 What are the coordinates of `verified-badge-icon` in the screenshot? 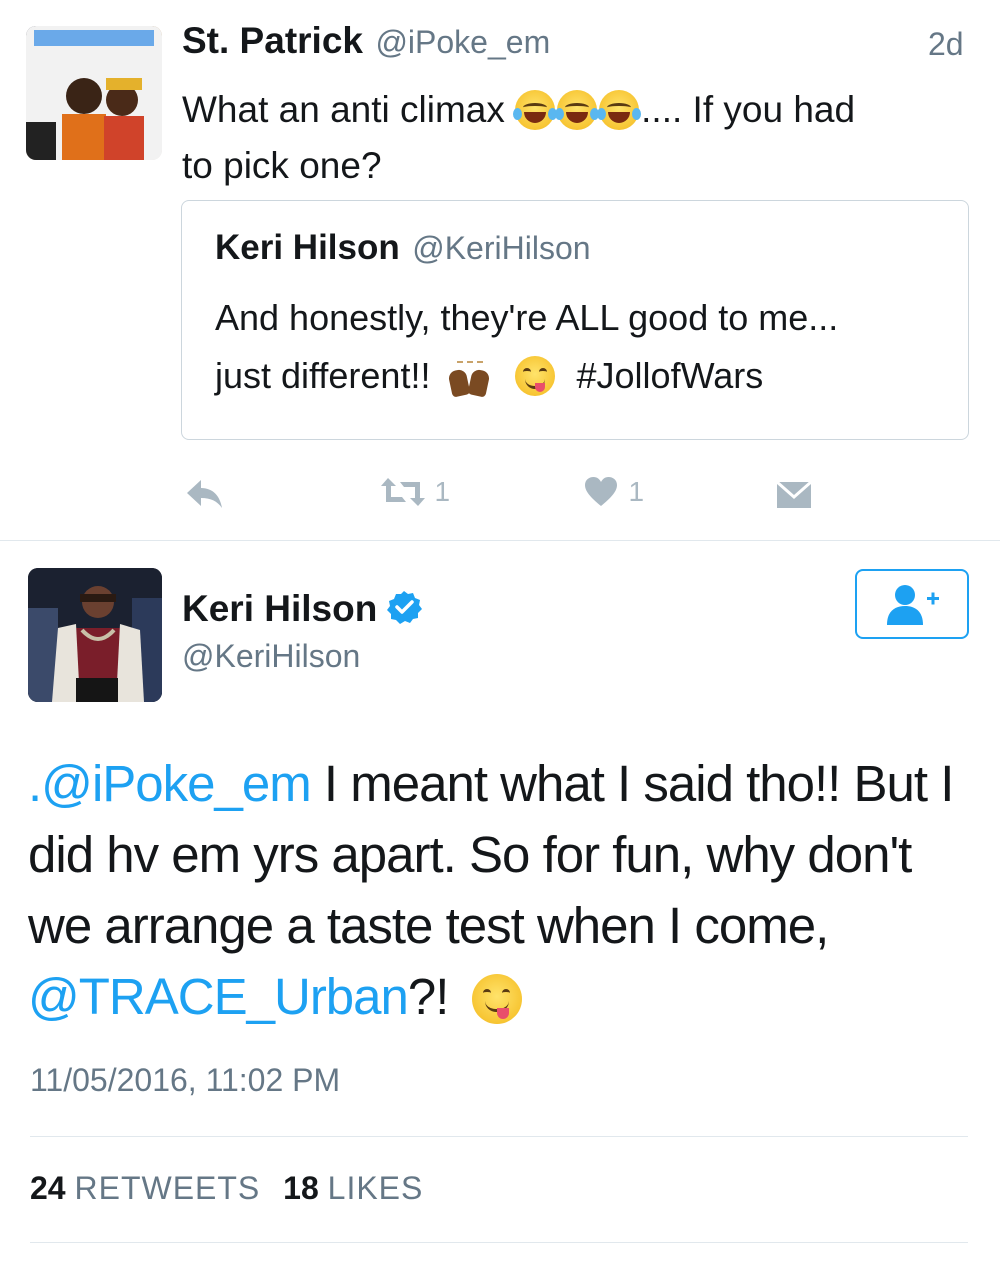 It's located at (404, 609).